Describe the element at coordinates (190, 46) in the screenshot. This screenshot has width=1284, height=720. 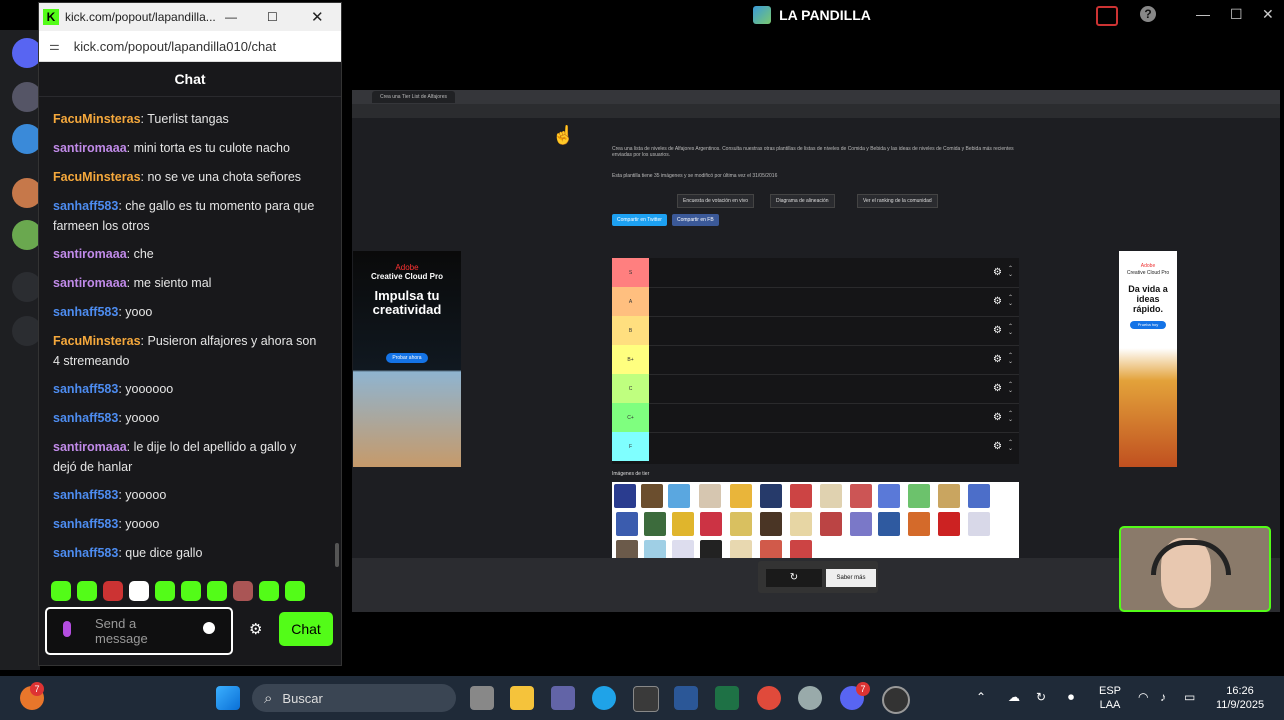
I see `popup-url-bar: ⚌ kick.com/popout/lapandilla010/chat` at that location.